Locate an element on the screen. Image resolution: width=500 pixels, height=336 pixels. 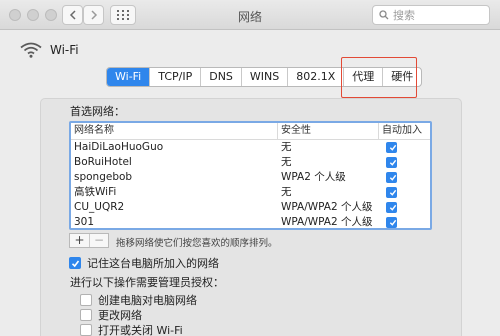
back-button is located at coordinates (72, 15).